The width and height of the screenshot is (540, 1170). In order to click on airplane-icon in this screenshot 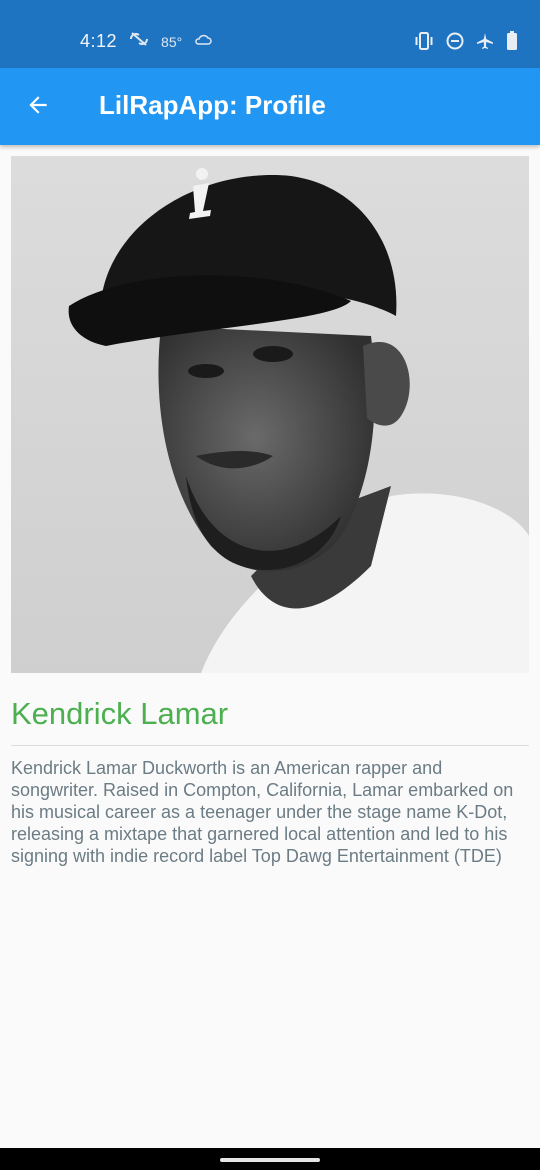, I will do `click(485, 43)`.